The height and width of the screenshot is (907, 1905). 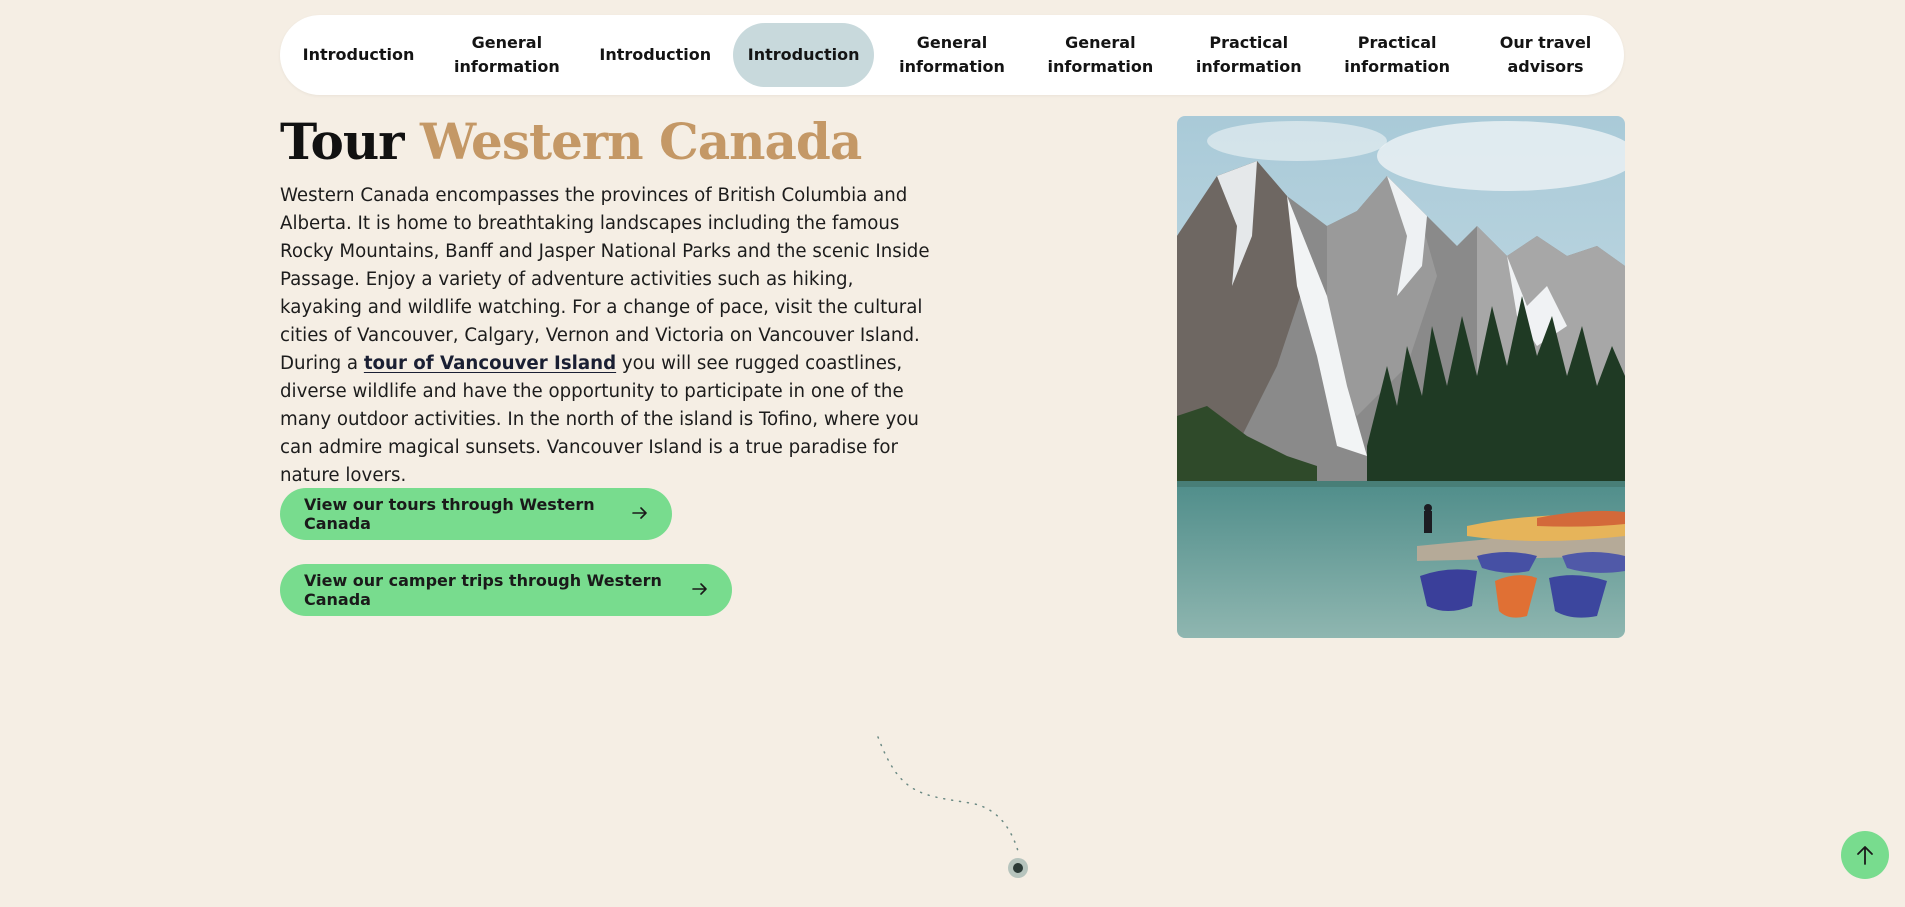 I want to click on nav-item-general-information-1: General information, so click(x=506, y=55).